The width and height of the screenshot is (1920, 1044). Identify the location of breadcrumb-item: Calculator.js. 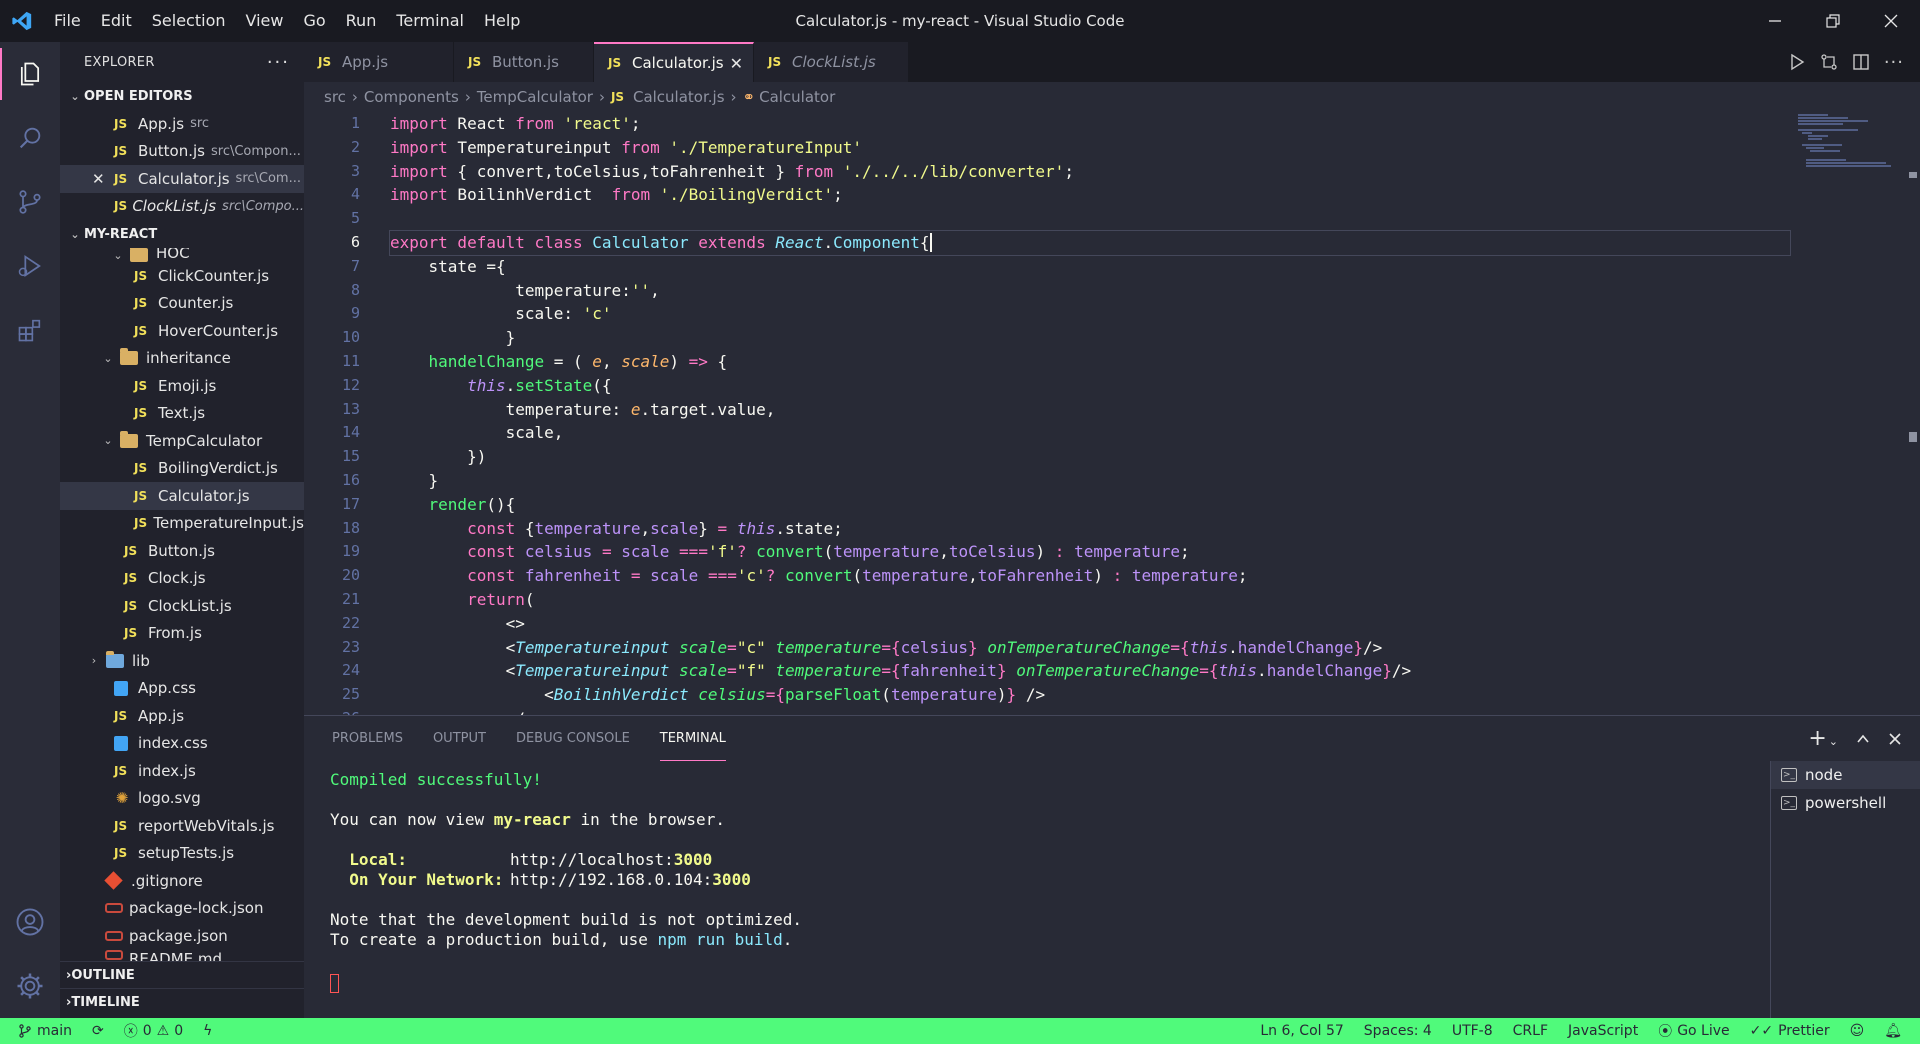
(679, 97).